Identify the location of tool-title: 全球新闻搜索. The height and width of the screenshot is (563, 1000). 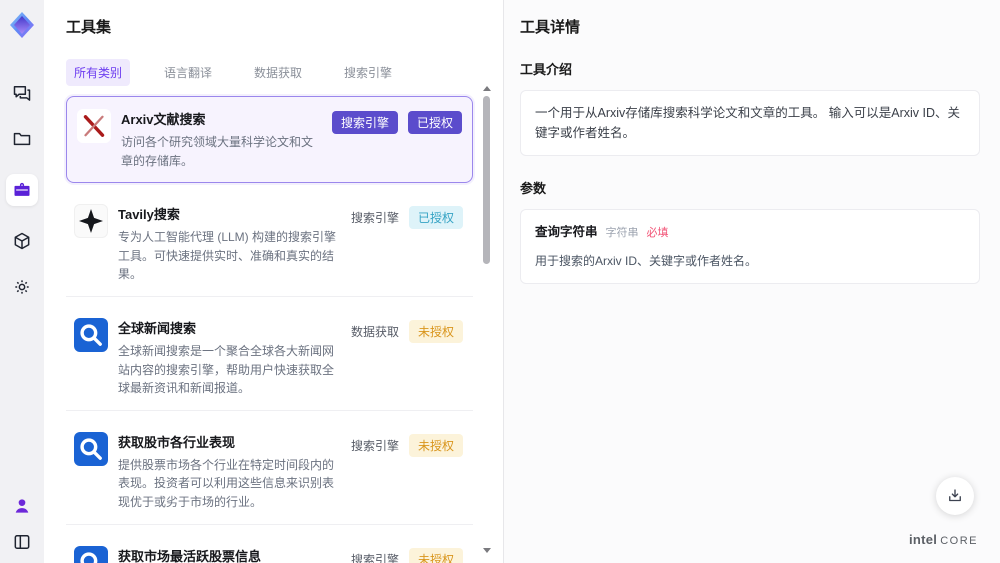
(157, 328).